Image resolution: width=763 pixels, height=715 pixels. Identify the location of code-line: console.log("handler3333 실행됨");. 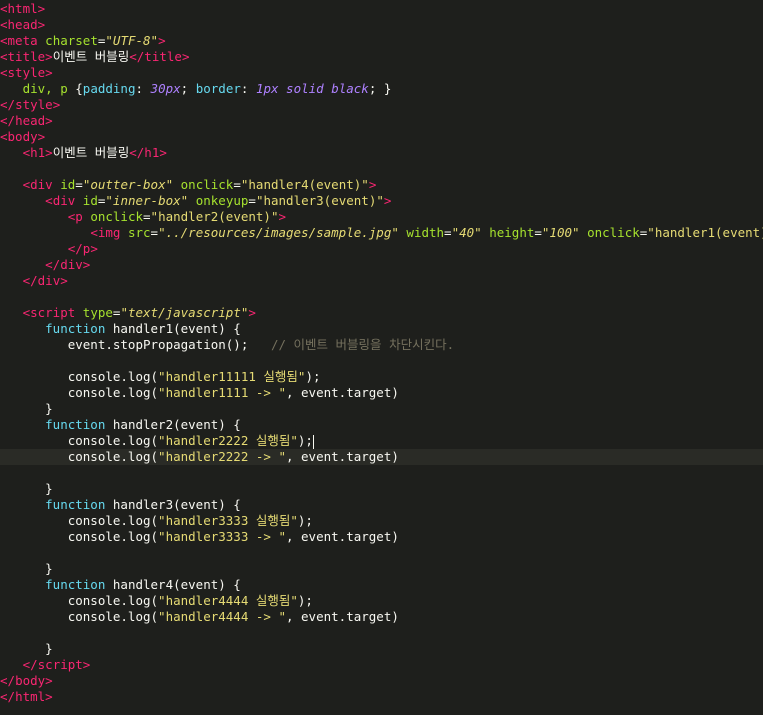
(381, 521).